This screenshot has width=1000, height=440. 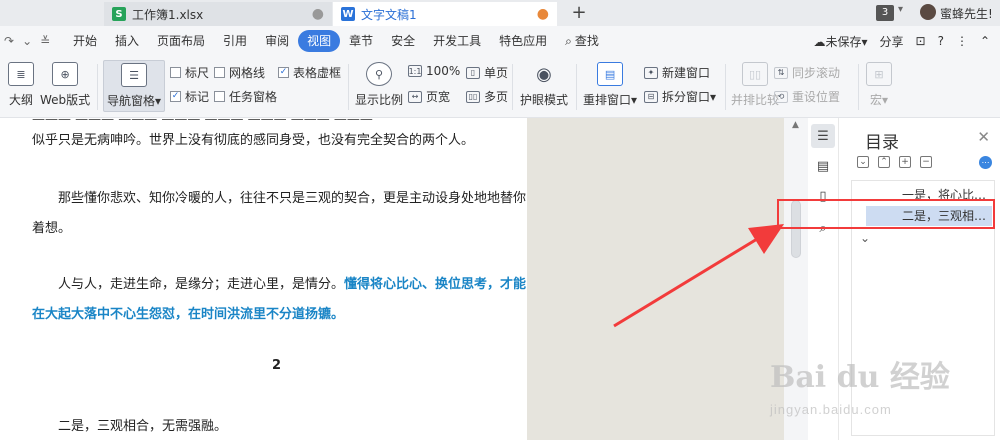 What do you see at coordinates (819, 41) in the screenshot?
I see `cloud-icon: ☁` at bounding box center [819, 41].